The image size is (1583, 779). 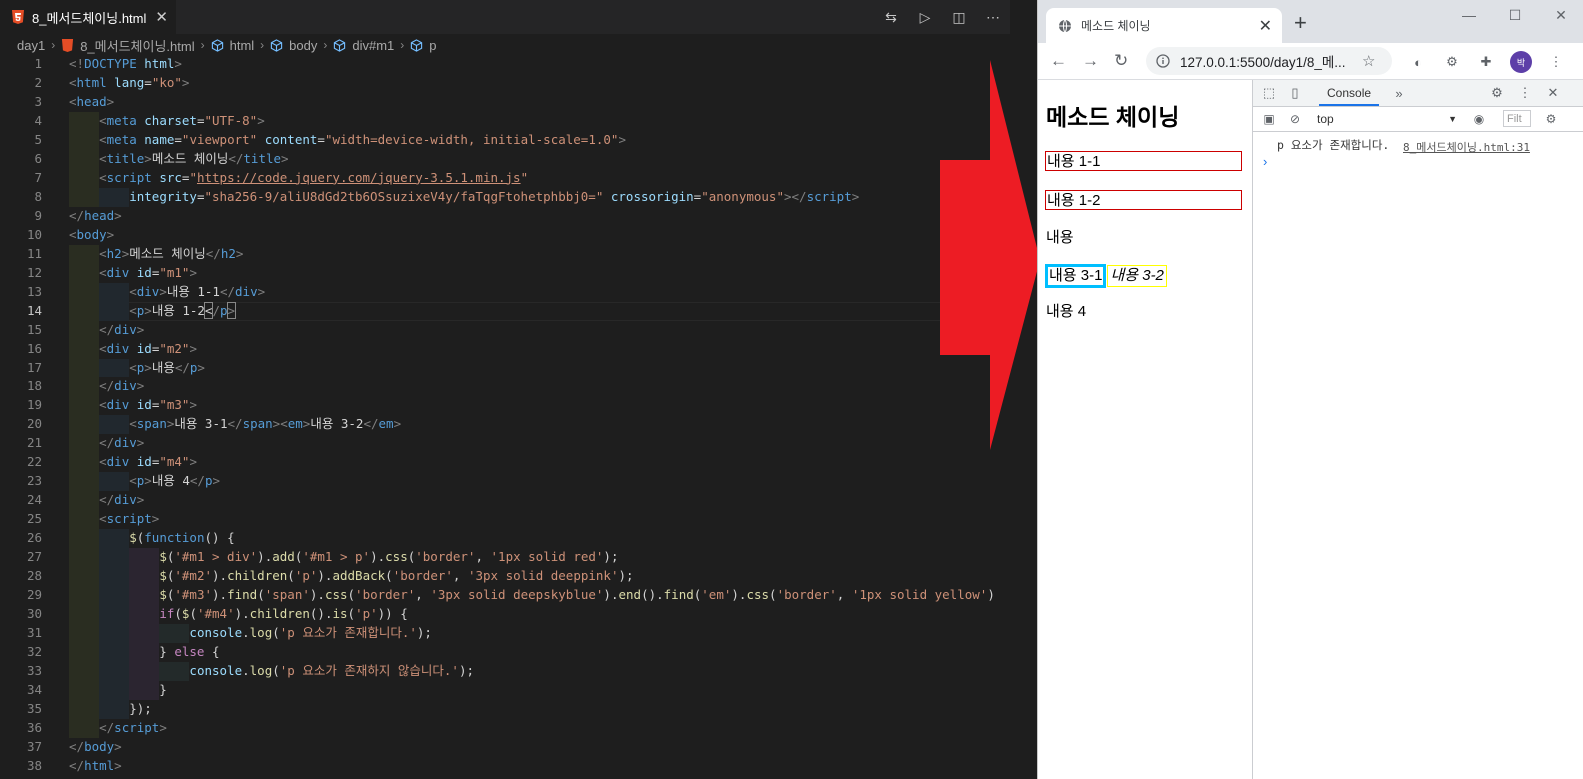 I want to click on more-tabs-icon: », so click(x=1399, y=93).